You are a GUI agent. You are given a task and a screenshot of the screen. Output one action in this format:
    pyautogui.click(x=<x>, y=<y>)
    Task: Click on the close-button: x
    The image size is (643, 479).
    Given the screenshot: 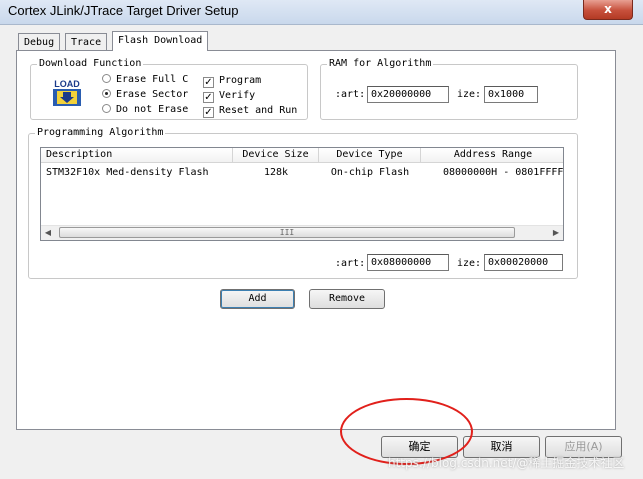 What is the action you would take?
    pyautogui.click(x=608, y=10)
    